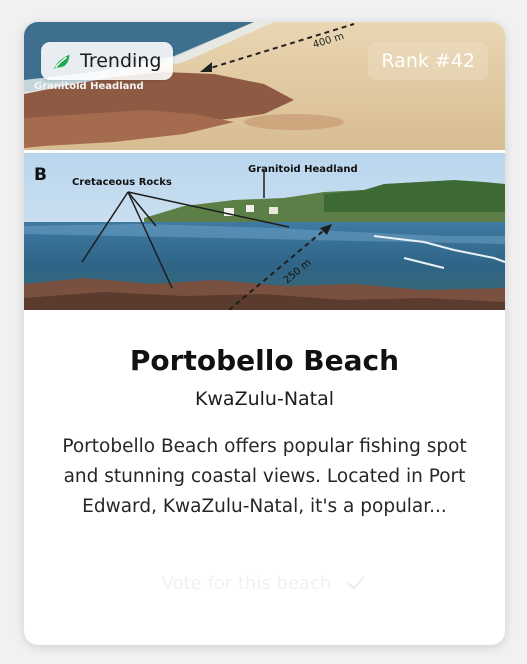  I want to click on trending-label: Trending, so click(121, 61).